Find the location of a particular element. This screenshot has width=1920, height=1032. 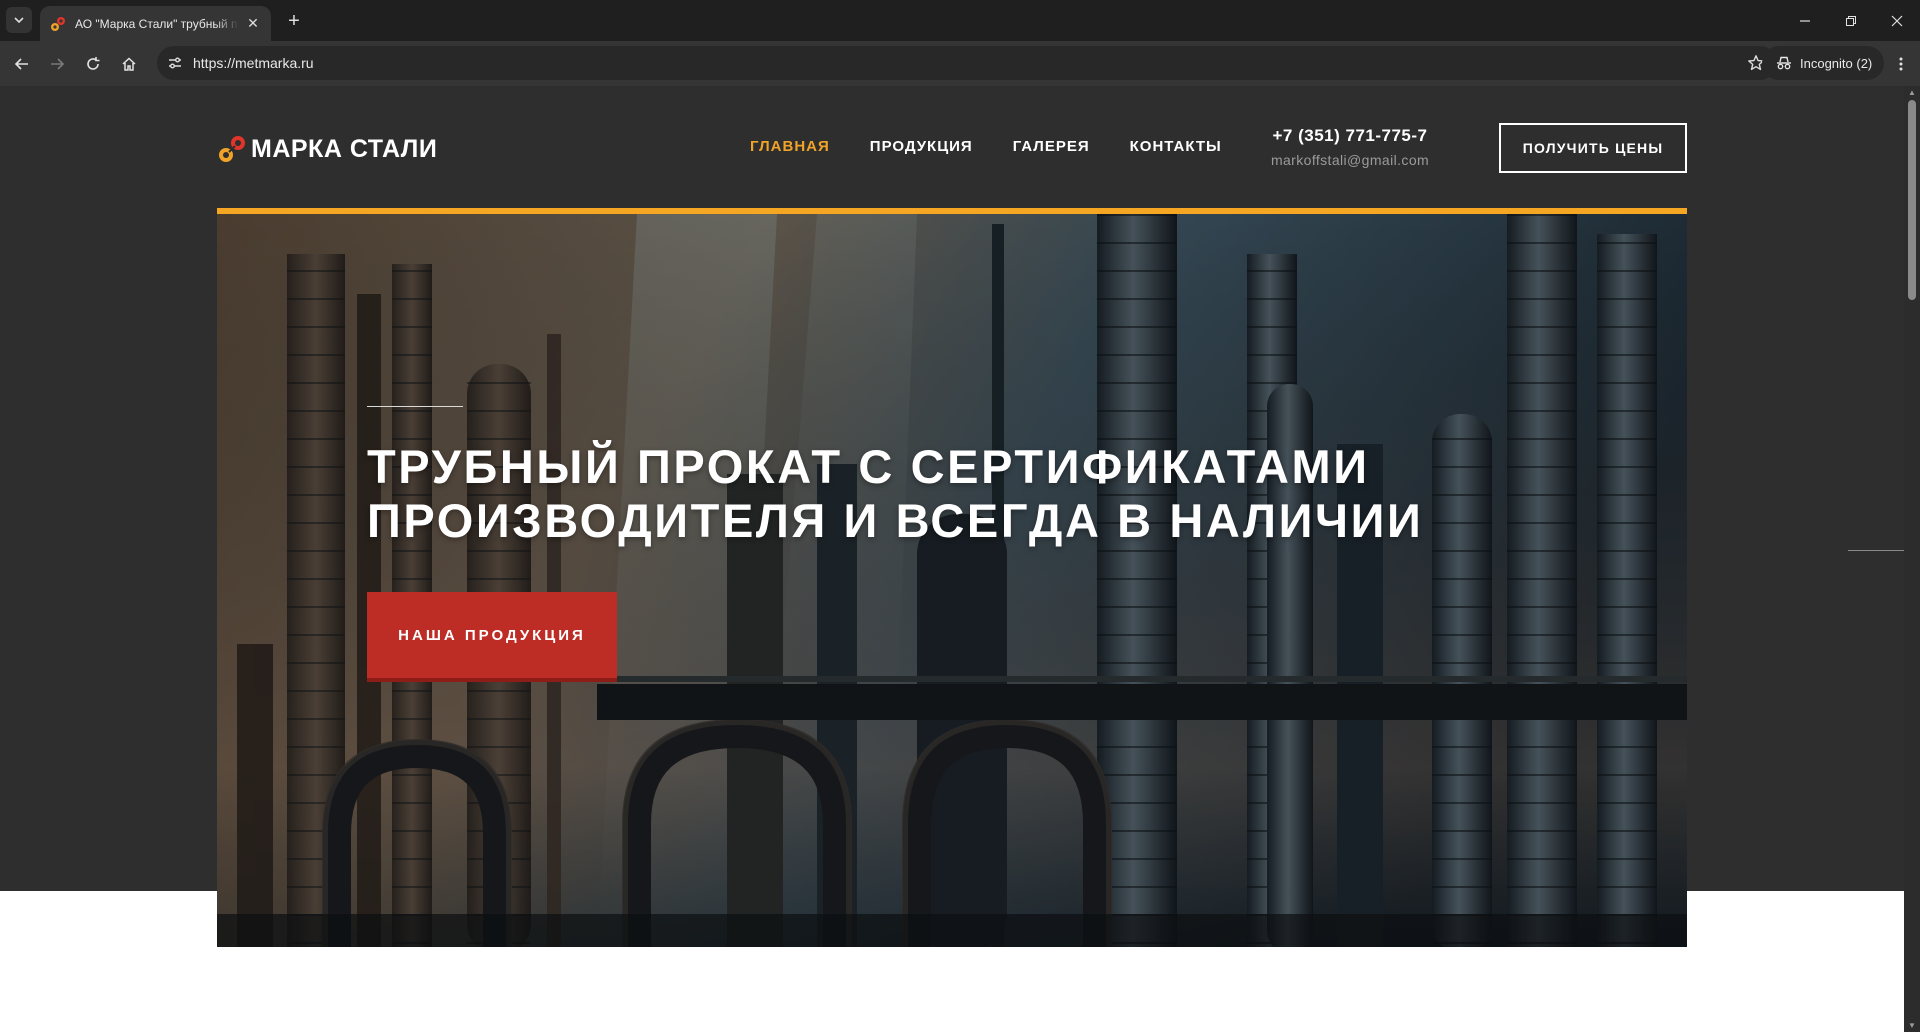

hero-headline-line-1: ТРУБНЫЙ ПРОКАТ С СЕРТИФИКАТАМИ is located at coordinates (868, 466).